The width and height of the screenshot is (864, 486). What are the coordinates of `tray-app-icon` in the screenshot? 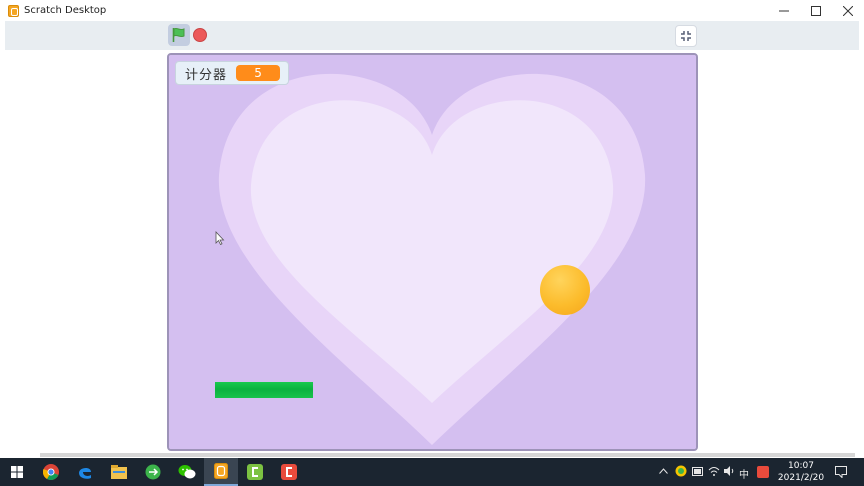 It's located at (681, 471).